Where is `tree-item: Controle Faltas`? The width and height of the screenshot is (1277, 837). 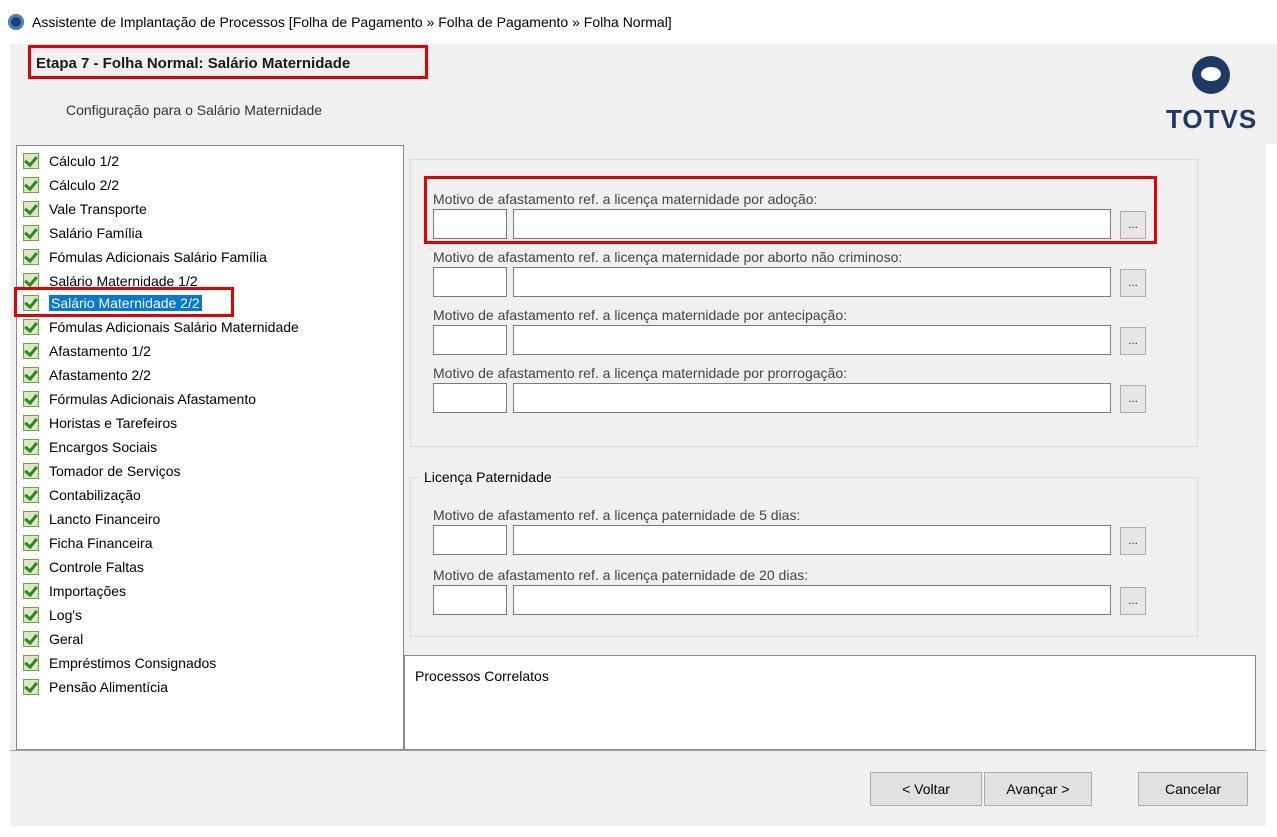 tree-item: Controle Faltas is located at coordinates (83, 567).